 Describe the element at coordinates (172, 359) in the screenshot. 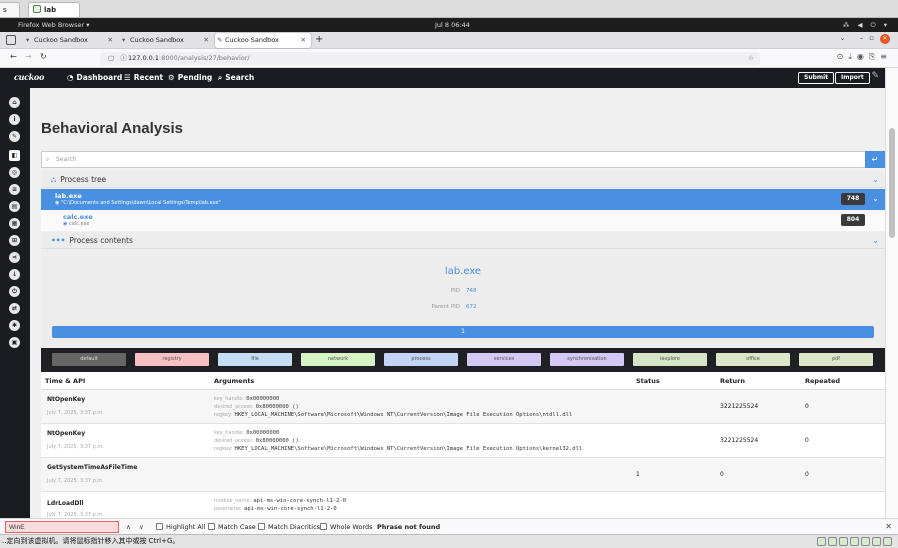

I see `category-registry-button: registry` at that location.